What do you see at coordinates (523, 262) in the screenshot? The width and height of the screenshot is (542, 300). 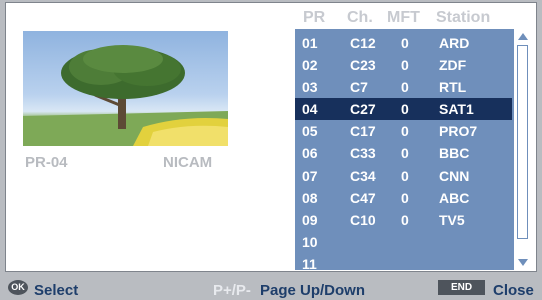 I see `scroll-down-arrow-icon` at bounding box center [523, 262].